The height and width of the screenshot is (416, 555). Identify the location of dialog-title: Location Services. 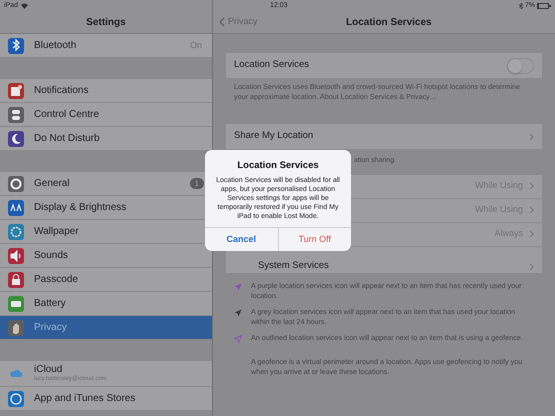
(278, 166).